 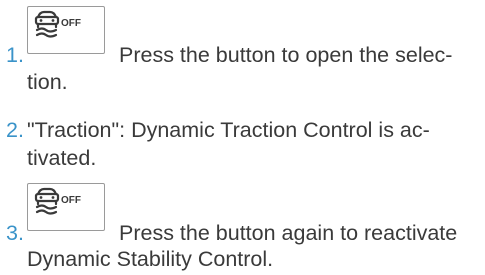 What do you see at coordinates (15, 130) in the screenshot?
I see `step-2-number: 2.` at bounding box center [15, 130].